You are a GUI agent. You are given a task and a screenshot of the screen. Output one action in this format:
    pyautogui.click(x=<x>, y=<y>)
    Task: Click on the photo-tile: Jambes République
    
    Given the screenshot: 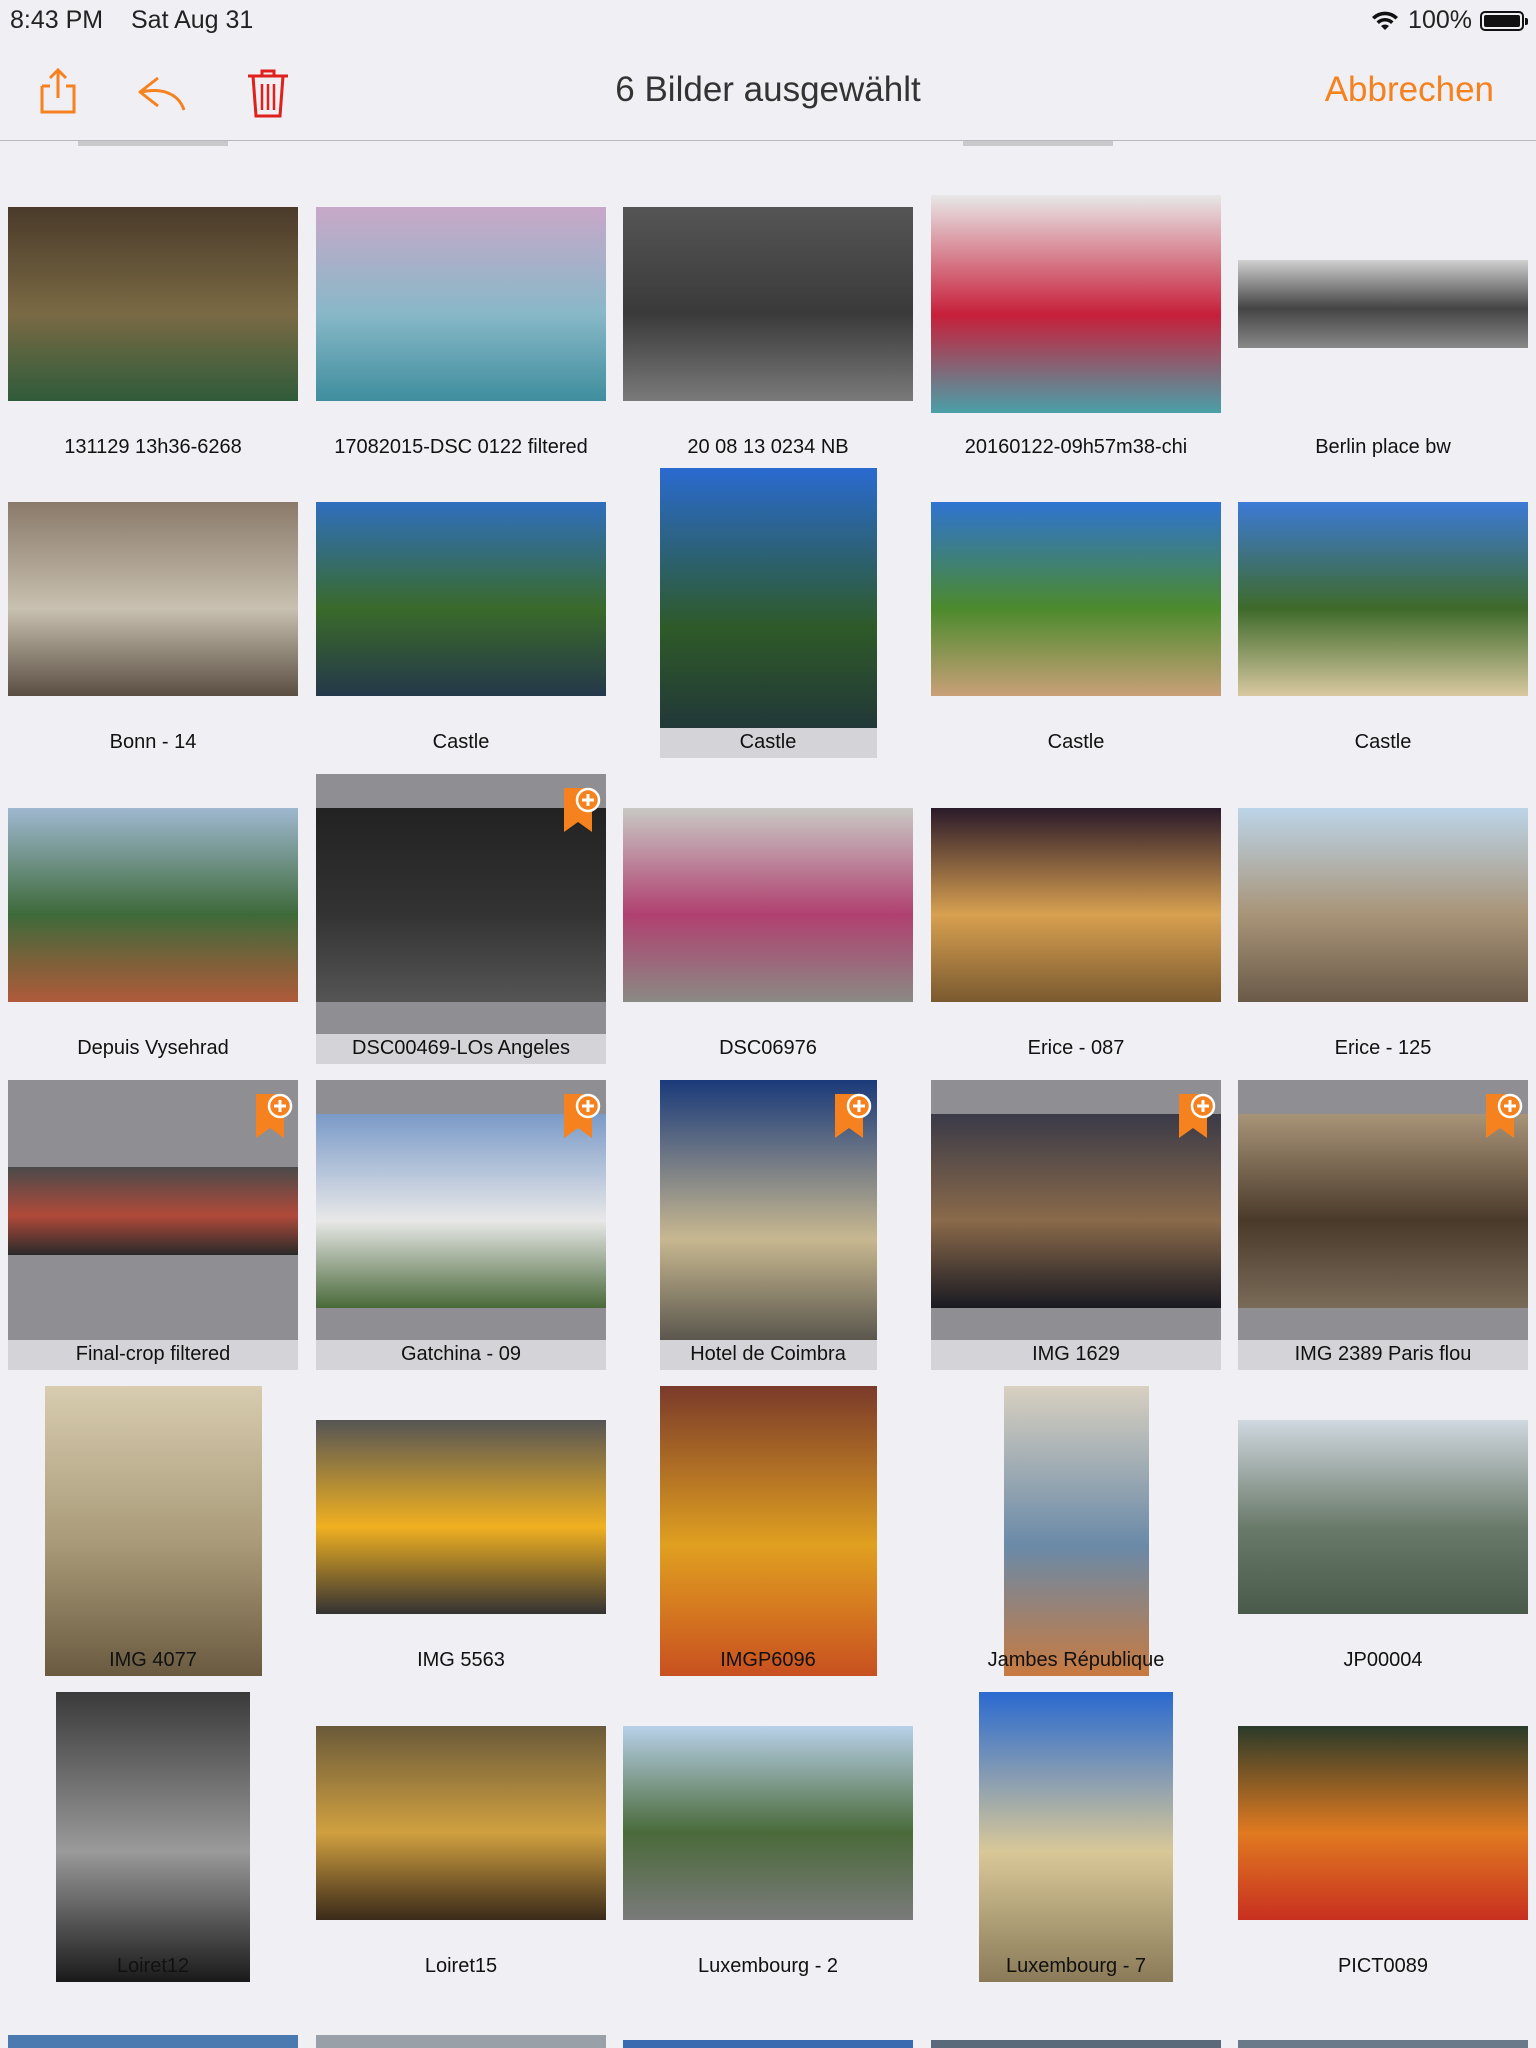 What is the action you would take?
    pyautogui.click(x=1076, y=1531)
    